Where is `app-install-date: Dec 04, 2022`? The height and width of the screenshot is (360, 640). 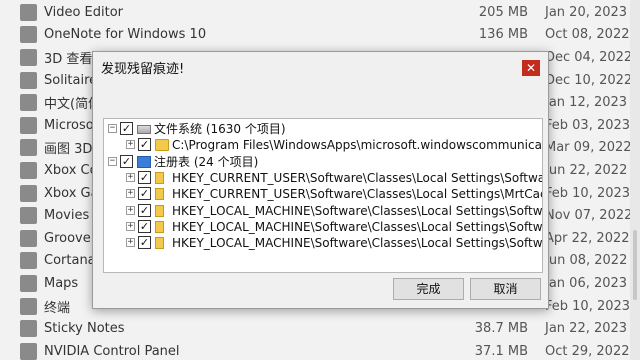
app-install-date: Dec 04, 2022 is located at coordinates (589, 57).